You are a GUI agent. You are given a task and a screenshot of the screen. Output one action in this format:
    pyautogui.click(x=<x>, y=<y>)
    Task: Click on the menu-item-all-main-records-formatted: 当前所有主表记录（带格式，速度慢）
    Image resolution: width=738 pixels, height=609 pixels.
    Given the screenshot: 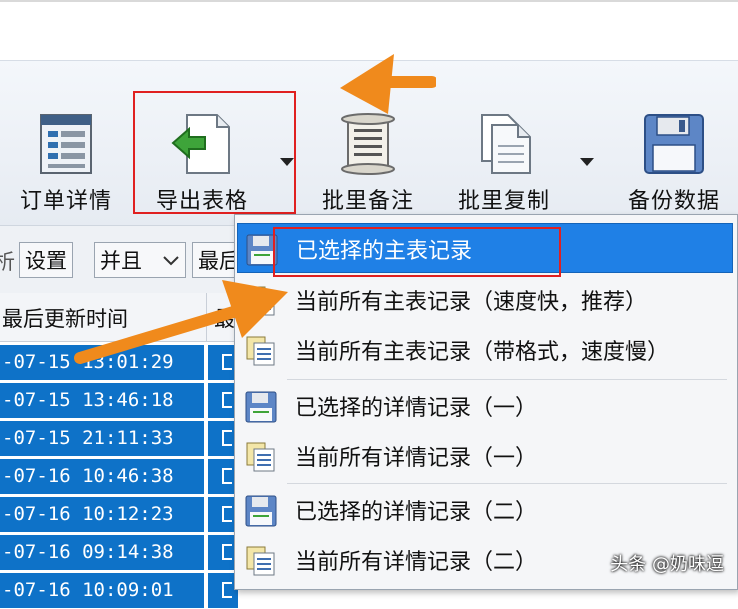 What is the action you would take?
    pyautogui.click(x=485, y=350)
    